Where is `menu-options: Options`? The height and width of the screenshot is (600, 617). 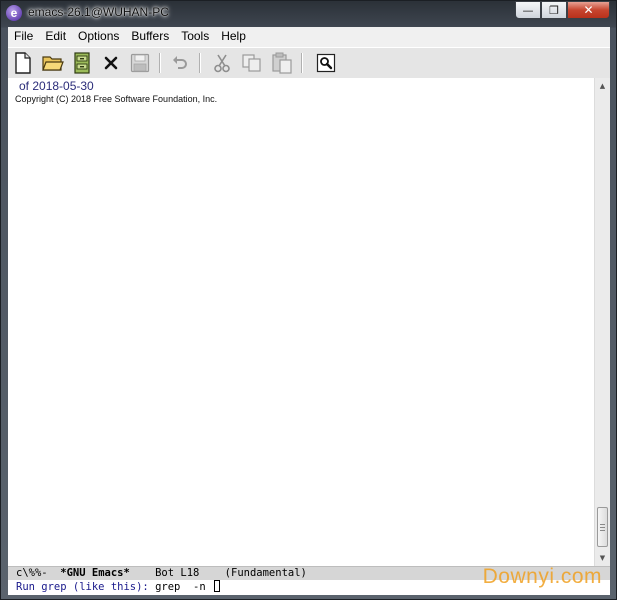 menu-options: Options is located at coordinates (98, 36).